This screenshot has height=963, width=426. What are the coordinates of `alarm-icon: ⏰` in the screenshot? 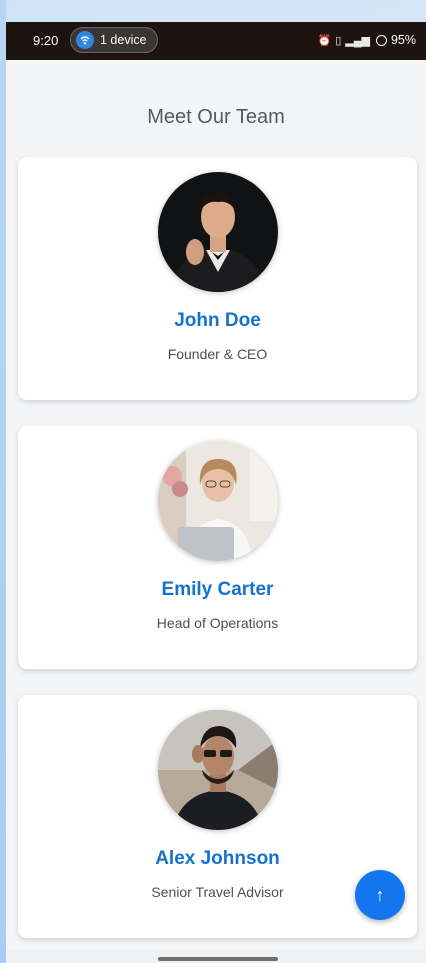 It's located at (324, 40).